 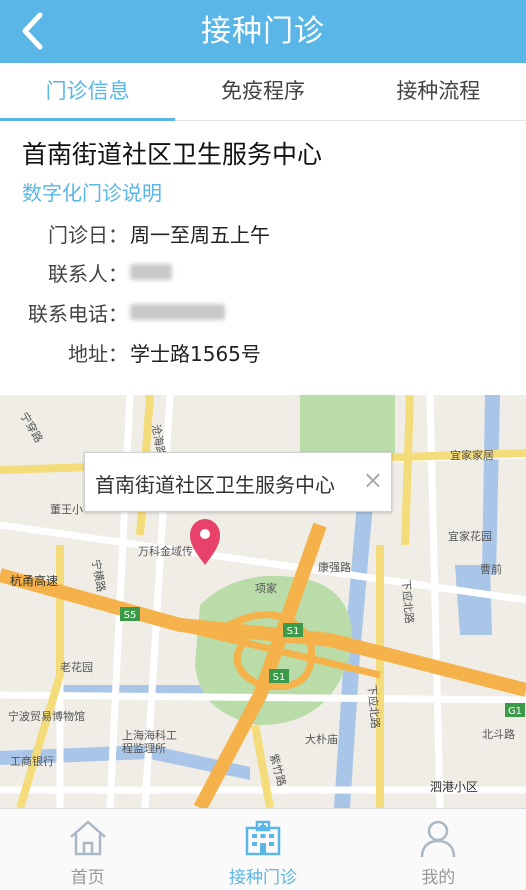 I want to click on svg-text: 宜家家居, so click(x=472, y=455).